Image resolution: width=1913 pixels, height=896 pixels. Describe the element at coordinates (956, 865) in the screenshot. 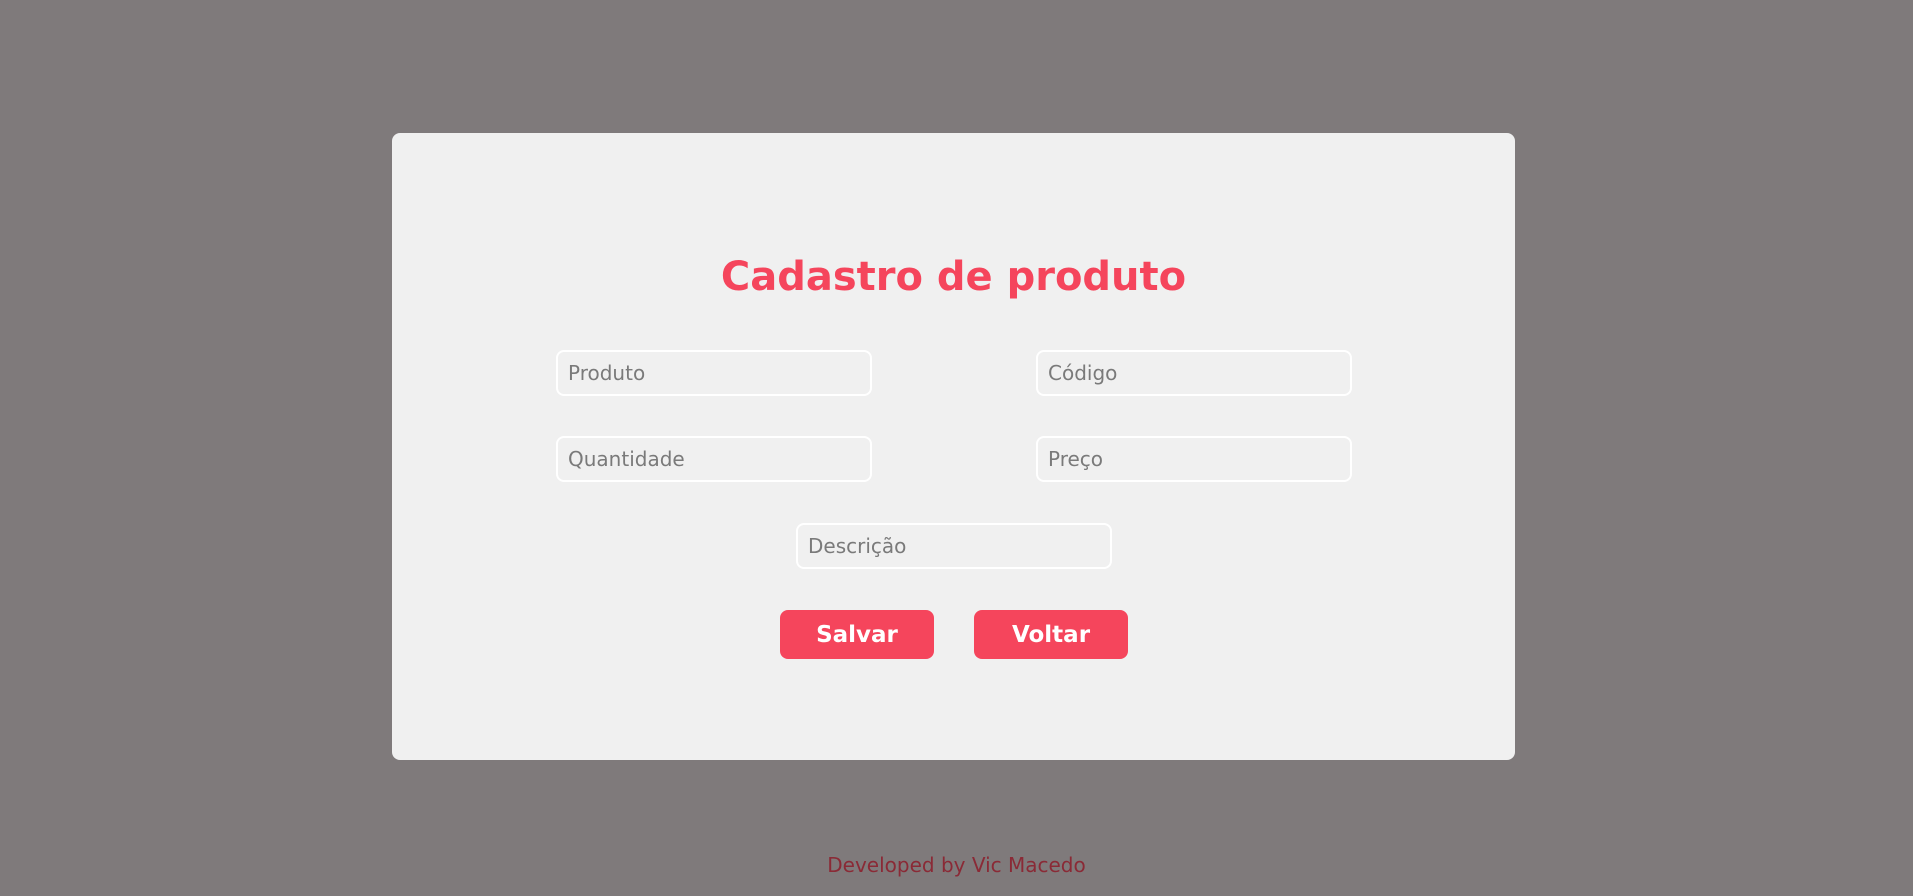

I see `footer-credit: Developed by Vic Macedo` at that location.